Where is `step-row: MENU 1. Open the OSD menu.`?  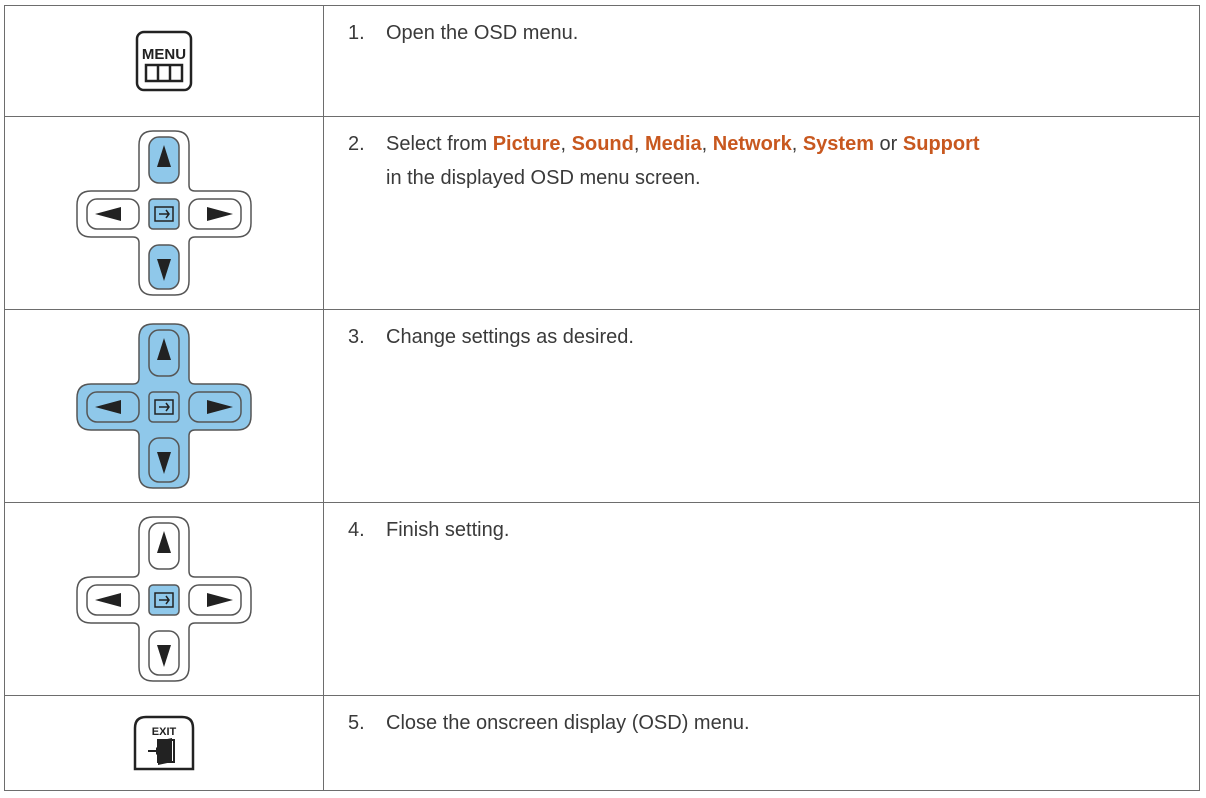 step-row: MENU 1. Open the OSD menu. is located at coordinates (602, 61).